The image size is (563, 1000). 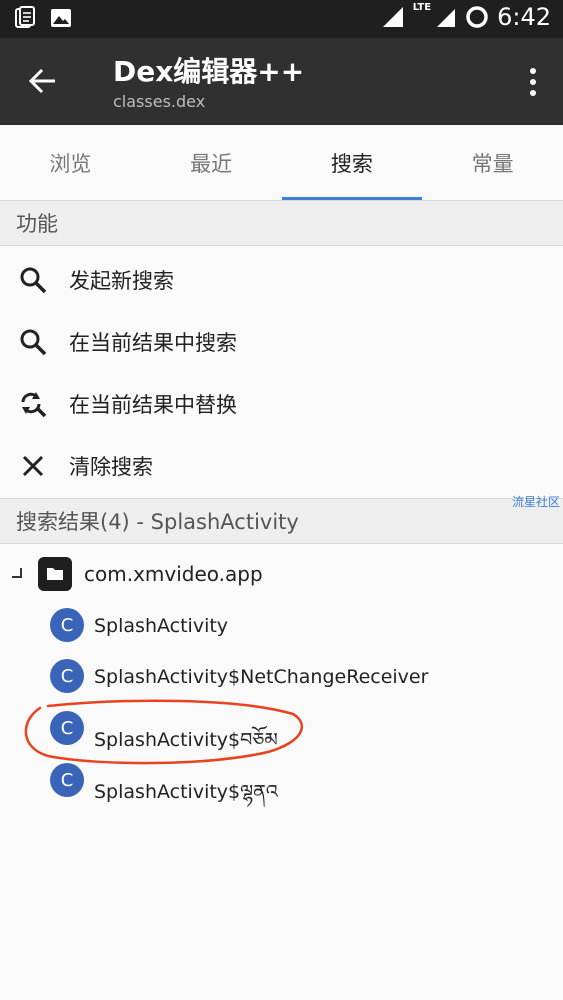 What do you see at coordinates (422, 7) in the screenshot?
I see `network-type: LTE` at bounding box center [422, 7].